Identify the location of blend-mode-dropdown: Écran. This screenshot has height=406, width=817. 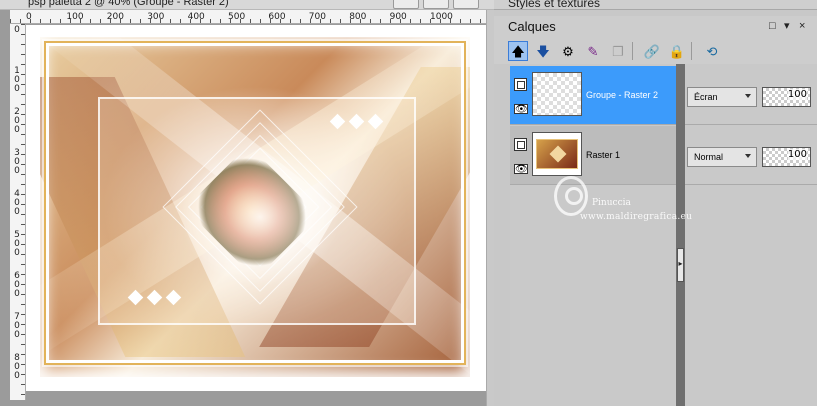
(722, 97).